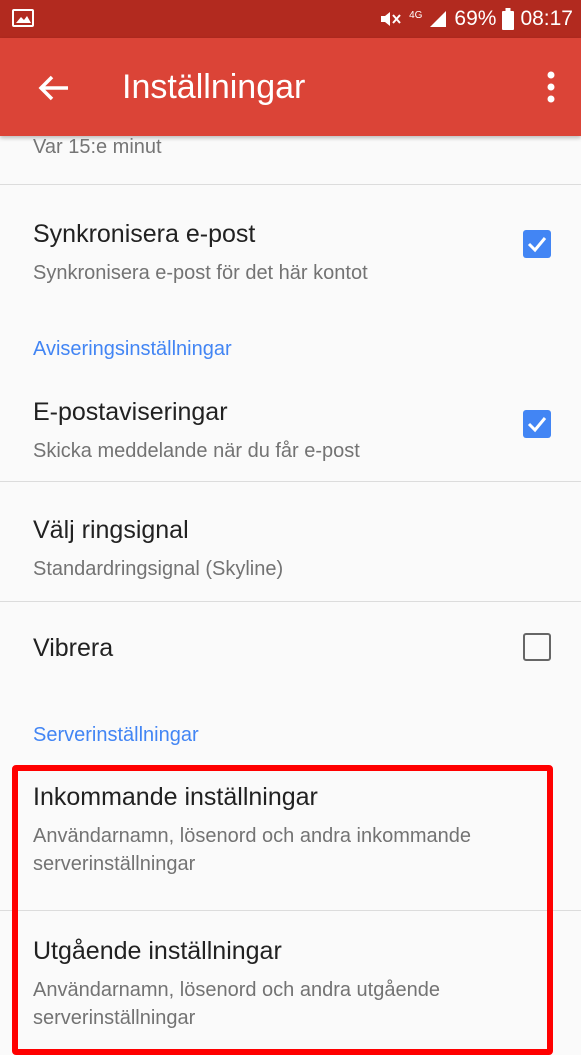  I want to click on battery-percentage: 69%, so click(475, 18).